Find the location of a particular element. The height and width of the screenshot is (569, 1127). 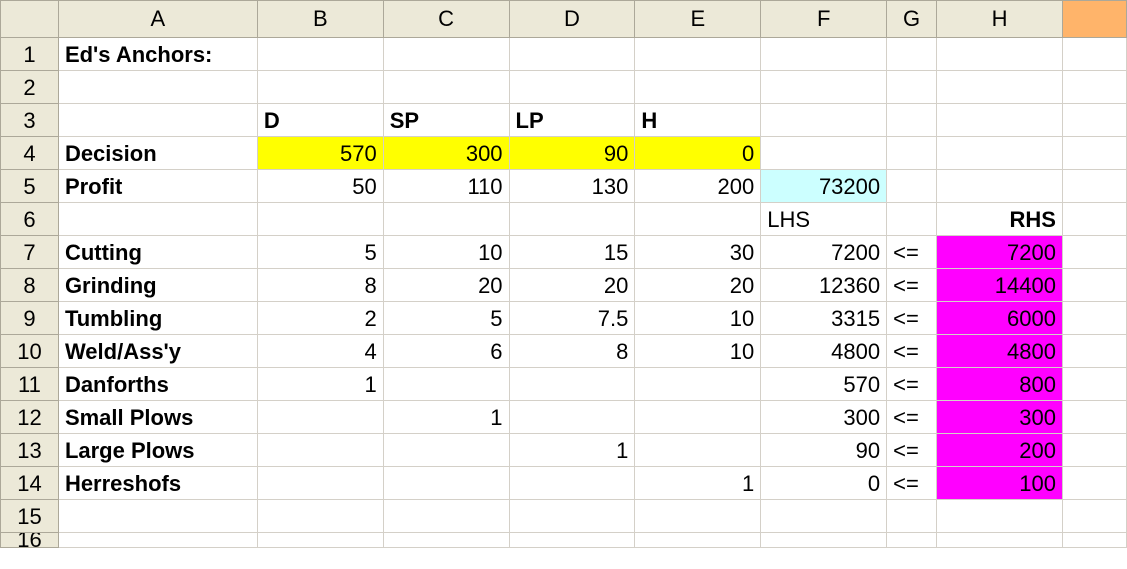

cell-i7 is located at coordinates (1094, 252).